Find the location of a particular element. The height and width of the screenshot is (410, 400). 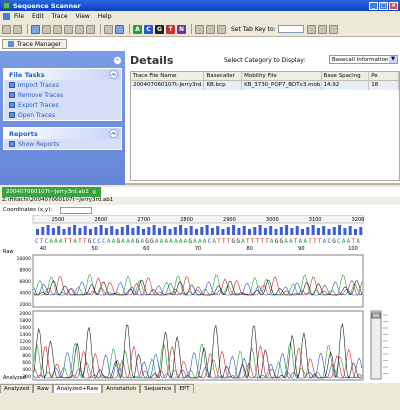

position-tick-label: 100 is located at coordinates (353, 249).